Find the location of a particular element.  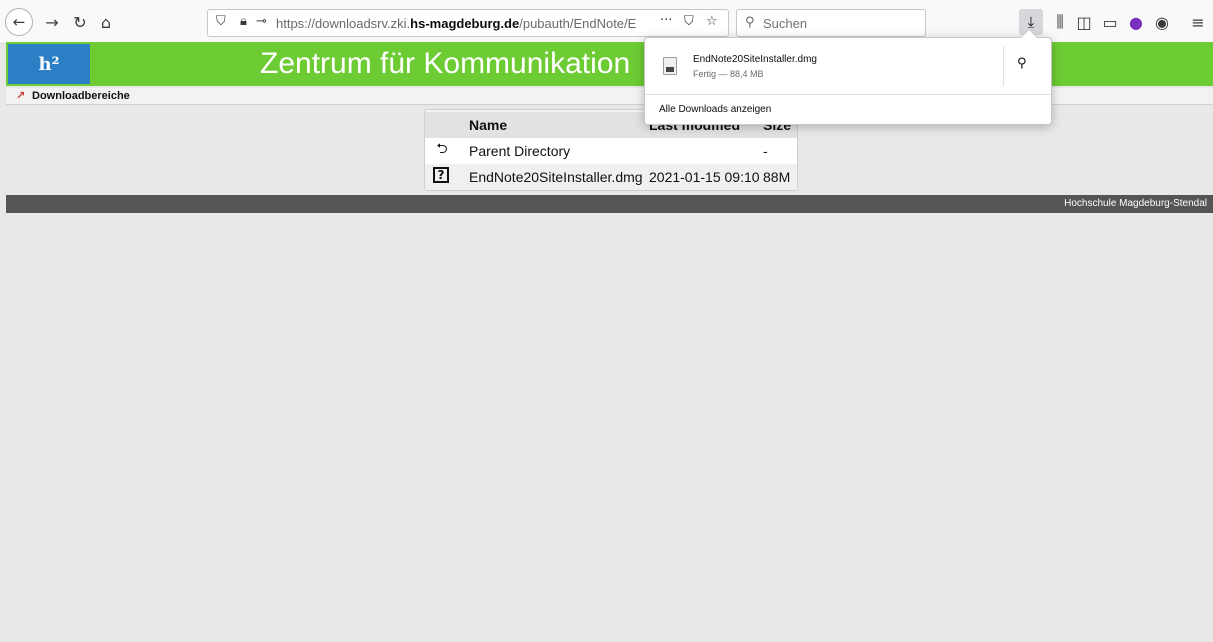

show-in-folder-icon: ⚲ is located at coordinates (1022, 63).